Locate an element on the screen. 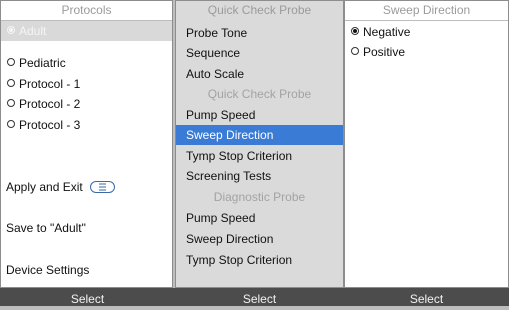 The image size is (509, 310). protocol-option-protocol-2: Protocol - 2 is located at coordinates (86, 104).